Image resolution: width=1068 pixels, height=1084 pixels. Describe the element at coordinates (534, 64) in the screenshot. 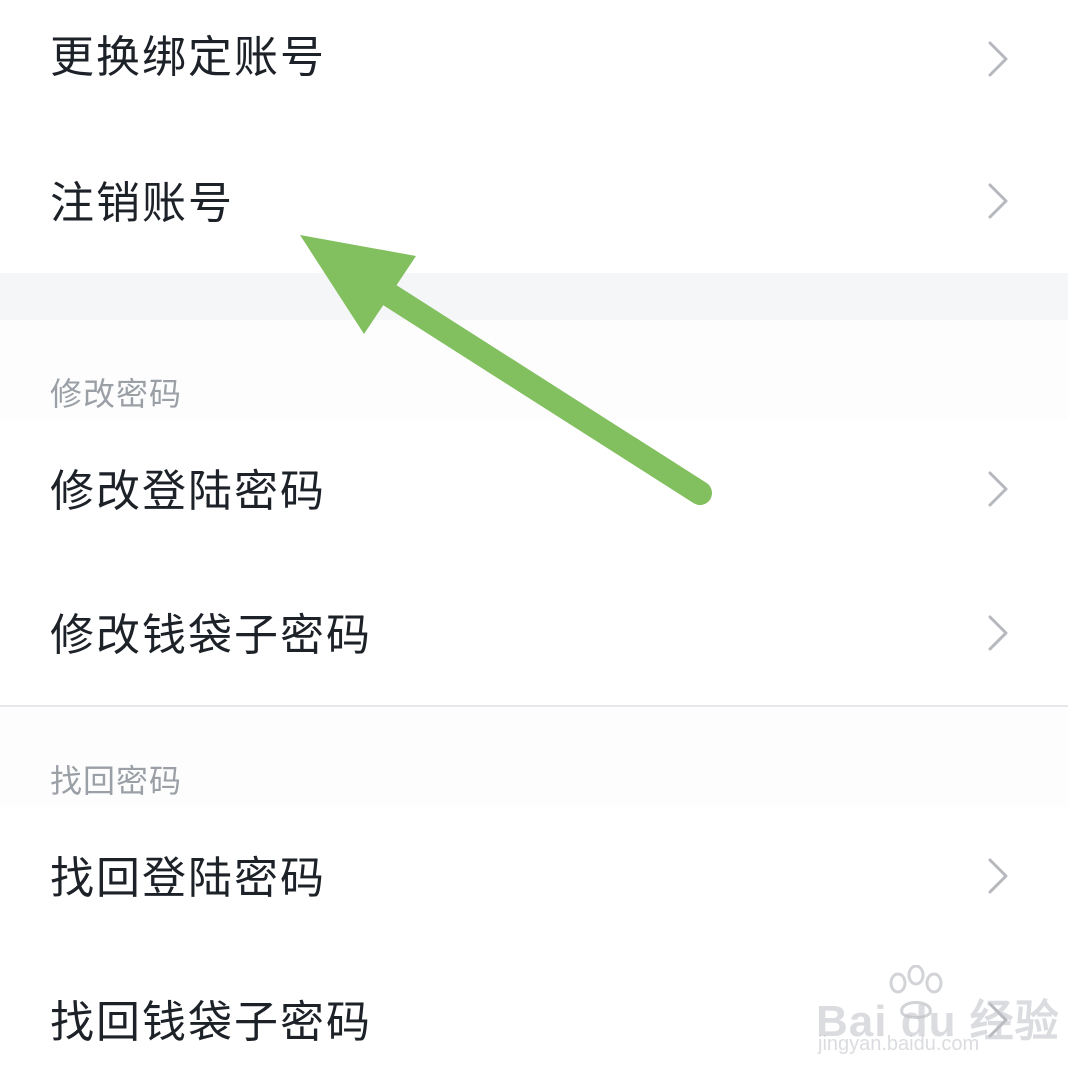

I see `settings-item-change-bound-account: 更换绑定账号` at that location.